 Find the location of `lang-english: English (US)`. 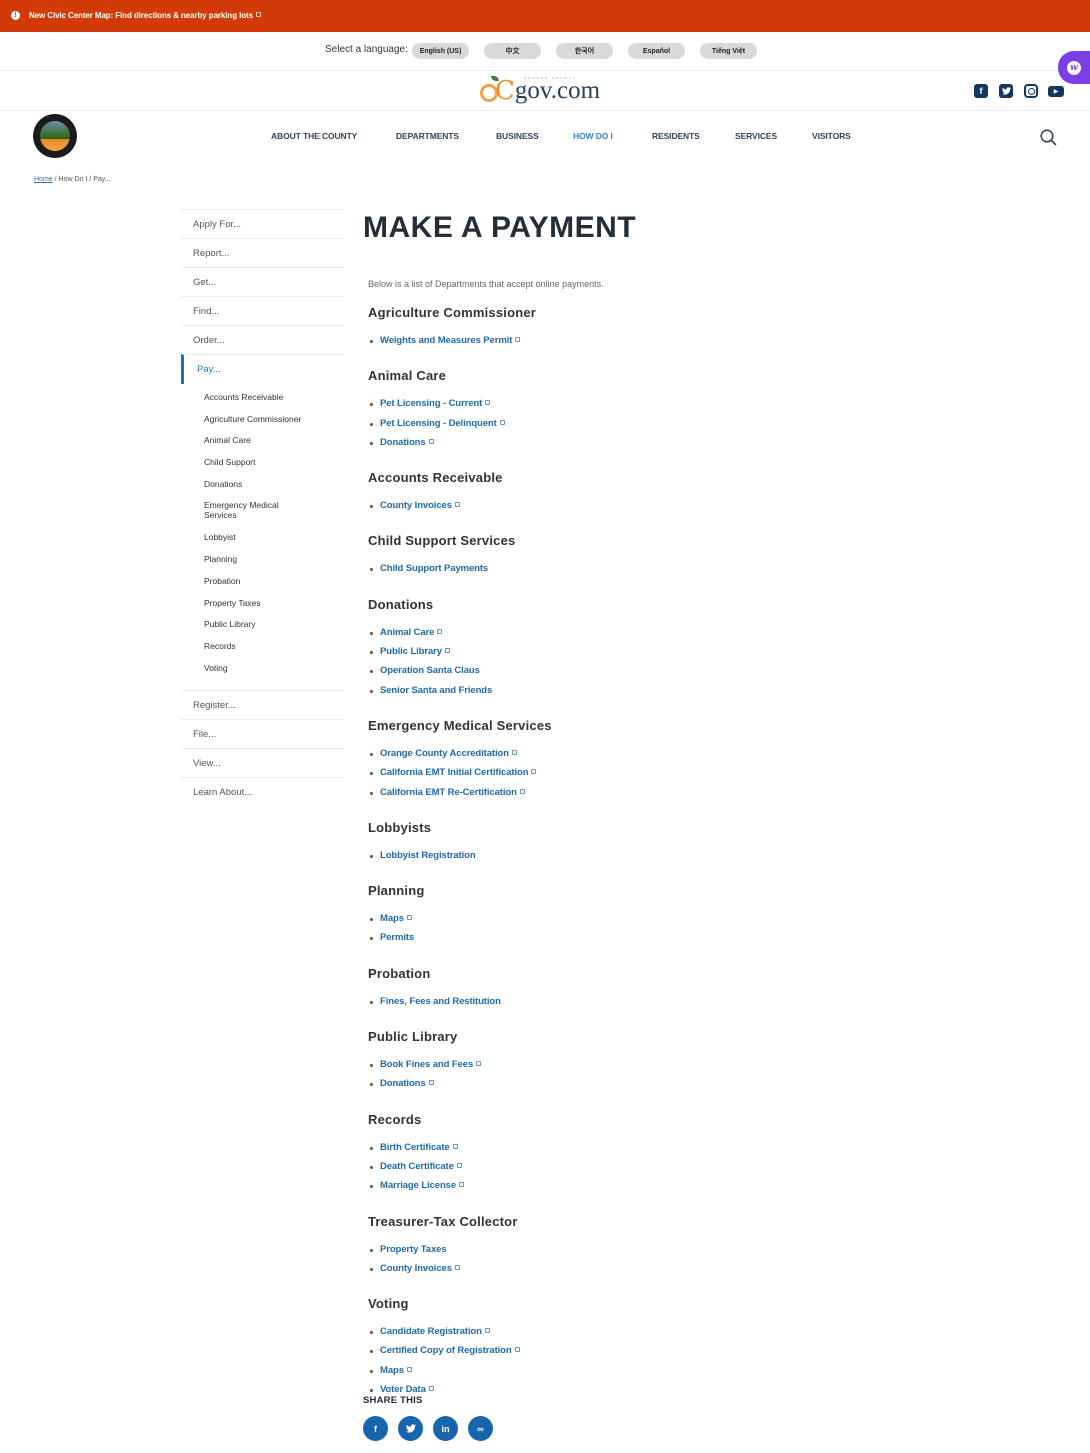

lang-english: English (US) is located at coordinates (440, 51).